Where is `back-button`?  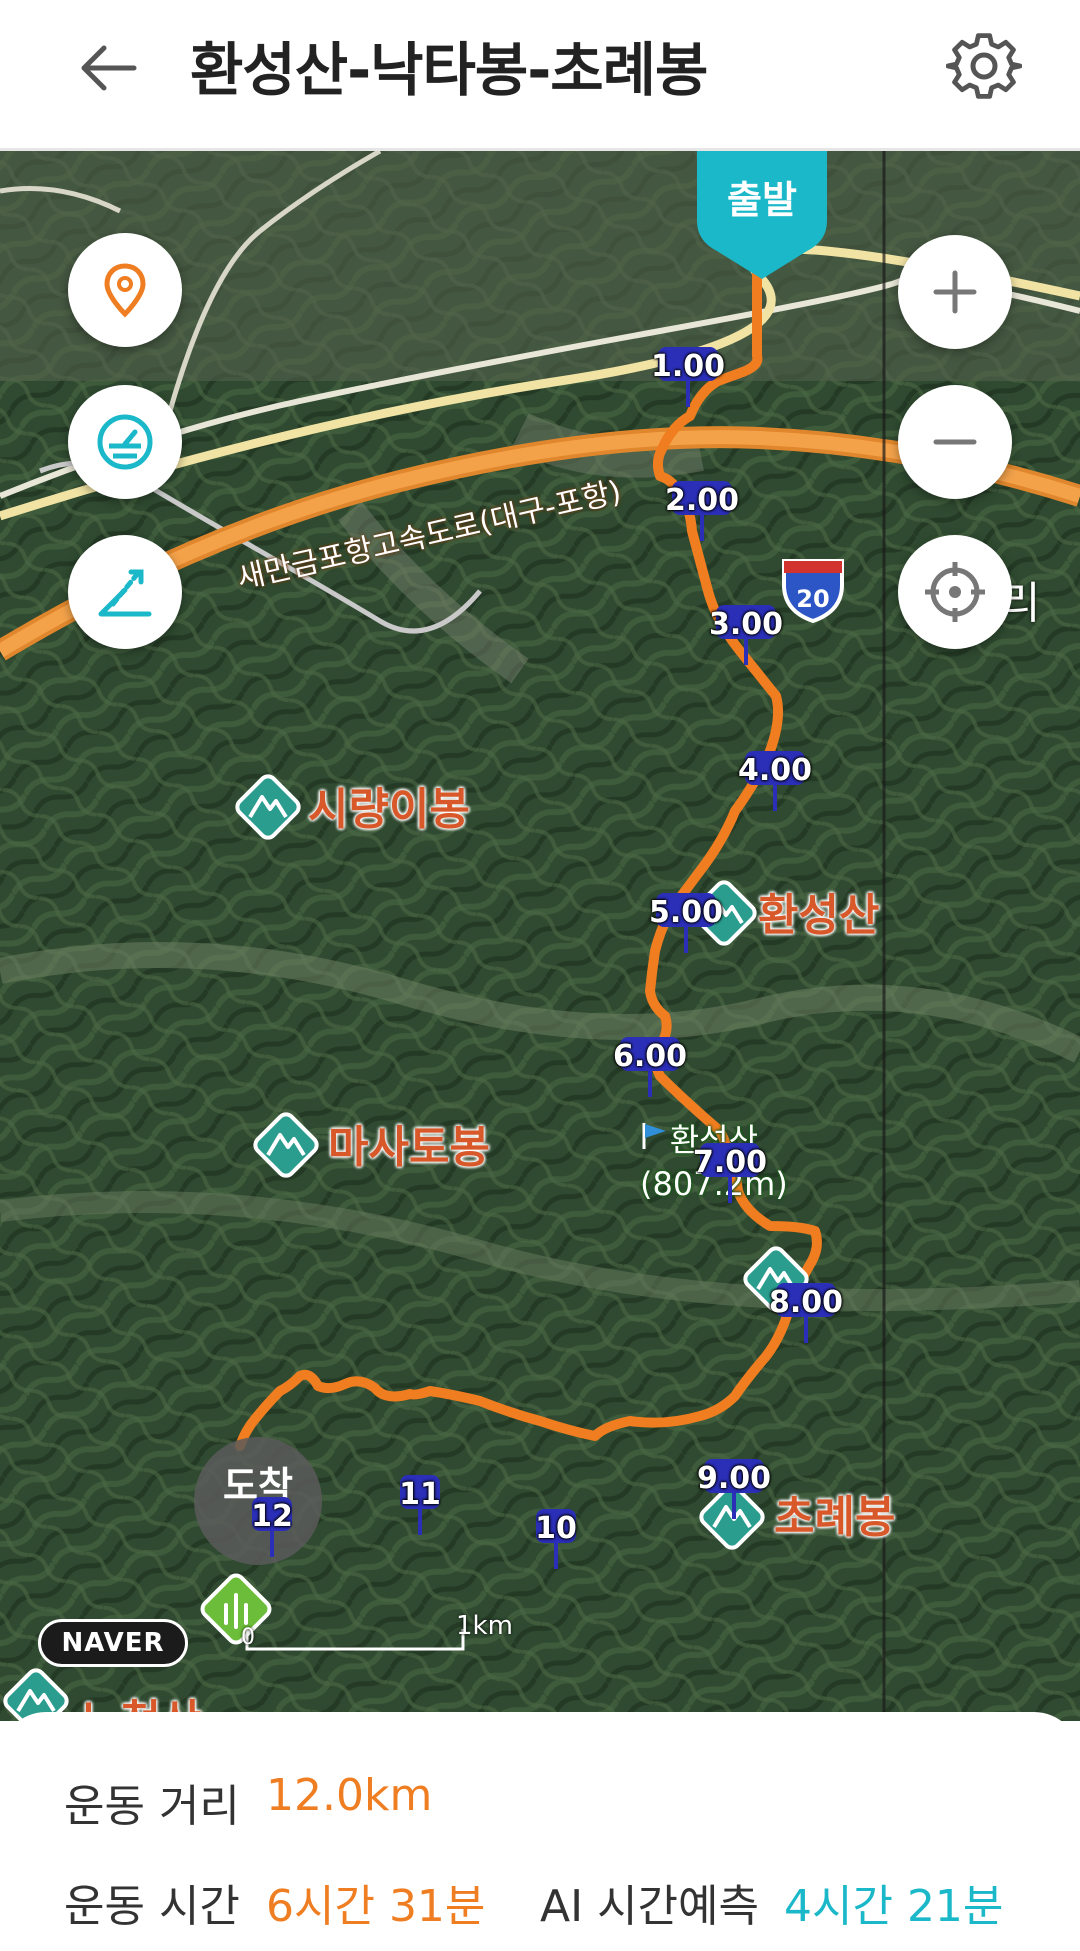 back-button is located at coordinates (111, 71).